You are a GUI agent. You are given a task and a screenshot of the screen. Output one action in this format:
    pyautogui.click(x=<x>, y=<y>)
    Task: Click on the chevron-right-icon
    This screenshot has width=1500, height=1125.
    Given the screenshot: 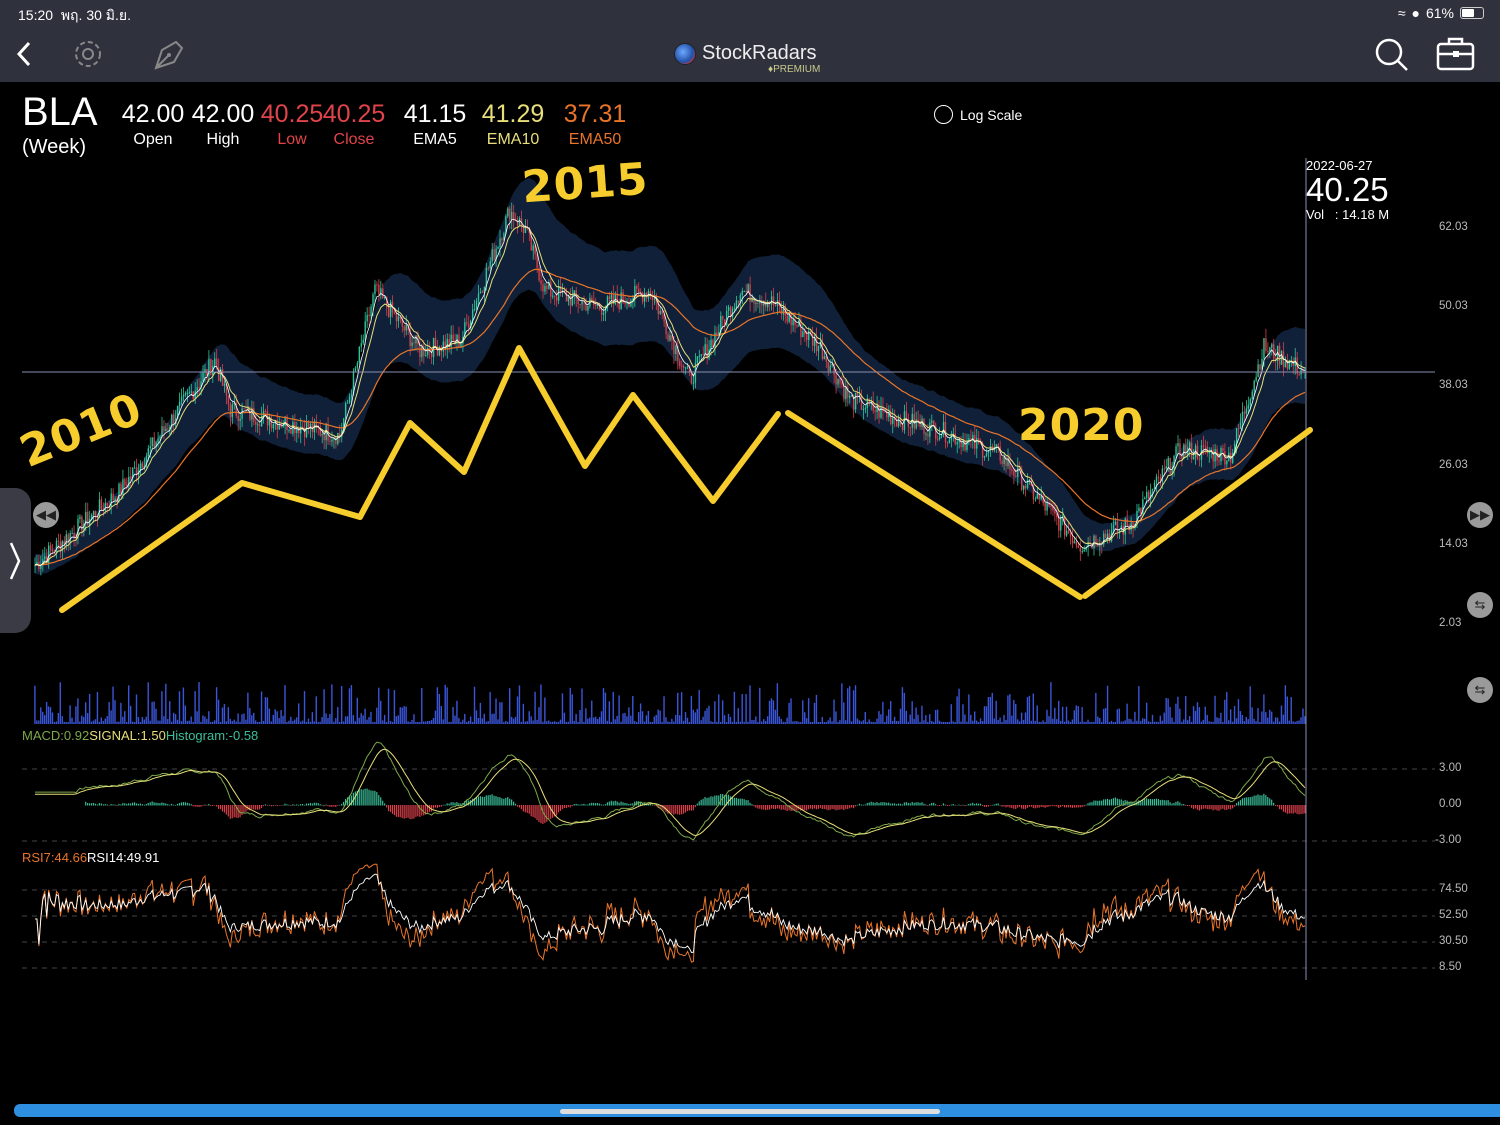 What is the action you would take?
    pyautogui.click(x=15, y=560)
    